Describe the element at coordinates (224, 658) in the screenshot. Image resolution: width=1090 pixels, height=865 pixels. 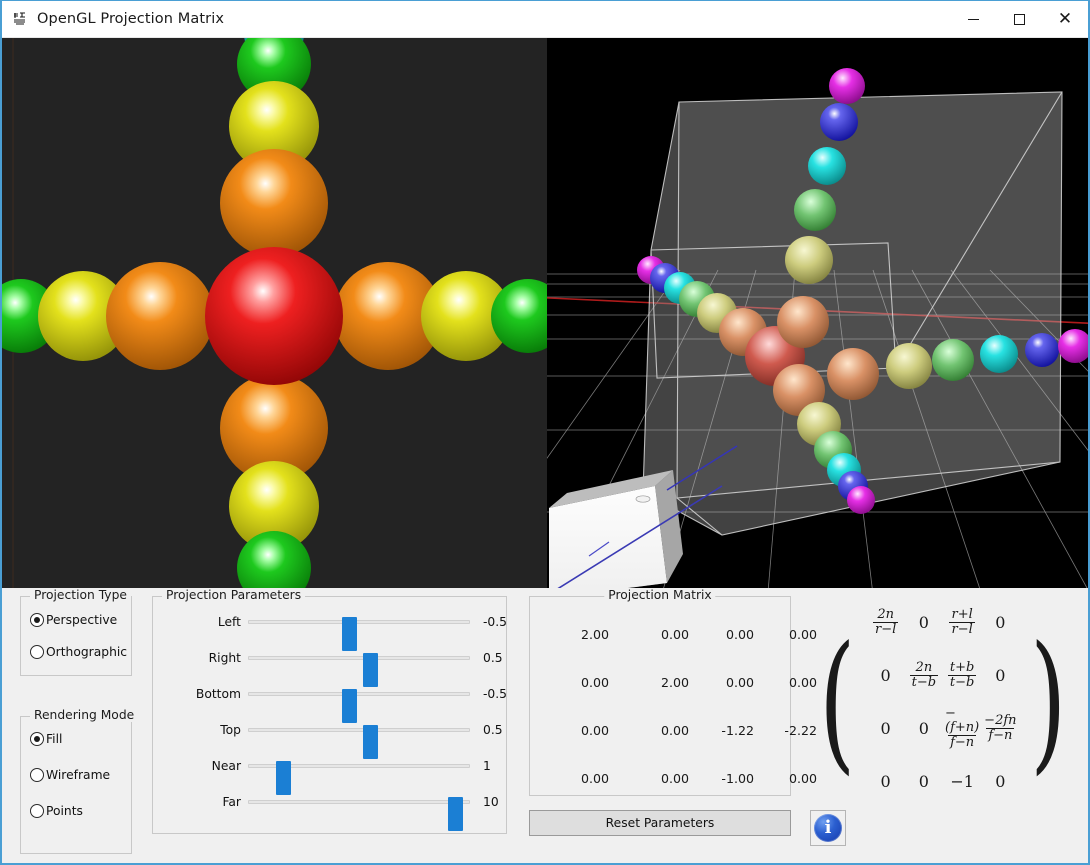
I see `slider-label-right: Right` at that location.